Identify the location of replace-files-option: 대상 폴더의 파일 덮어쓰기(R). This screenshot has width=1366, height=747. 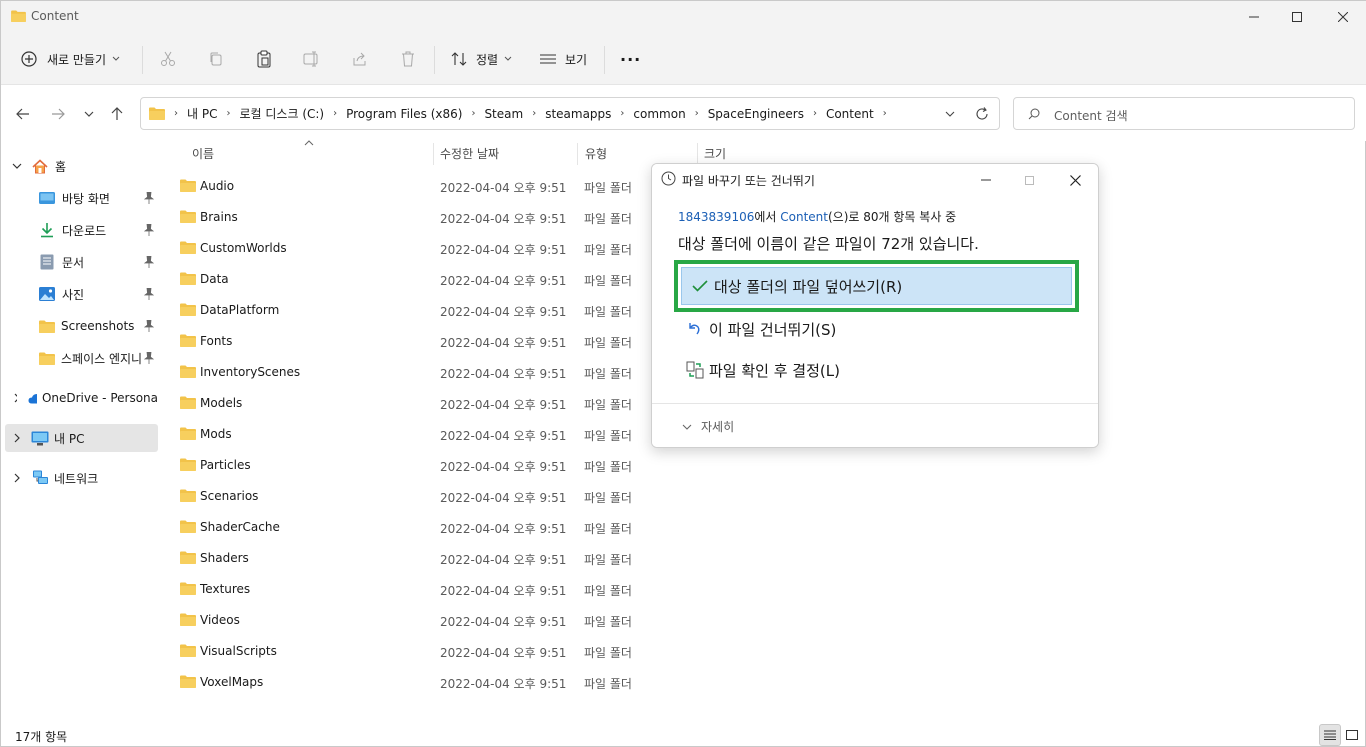
(876, 286).